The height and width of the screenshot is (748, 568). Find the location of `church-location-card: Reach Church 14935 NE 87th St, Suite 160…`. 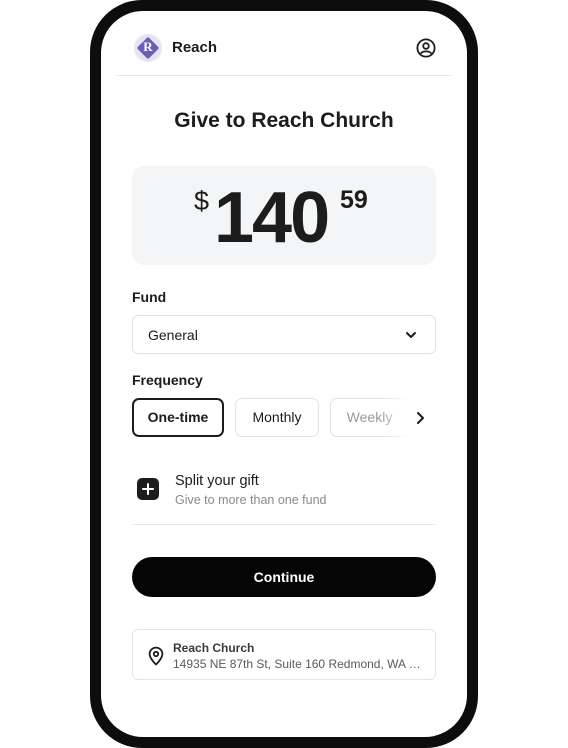

church-location-card: Reach Church 14935 NE 87th St, Suite 160… is located at coordinates (284, 654).